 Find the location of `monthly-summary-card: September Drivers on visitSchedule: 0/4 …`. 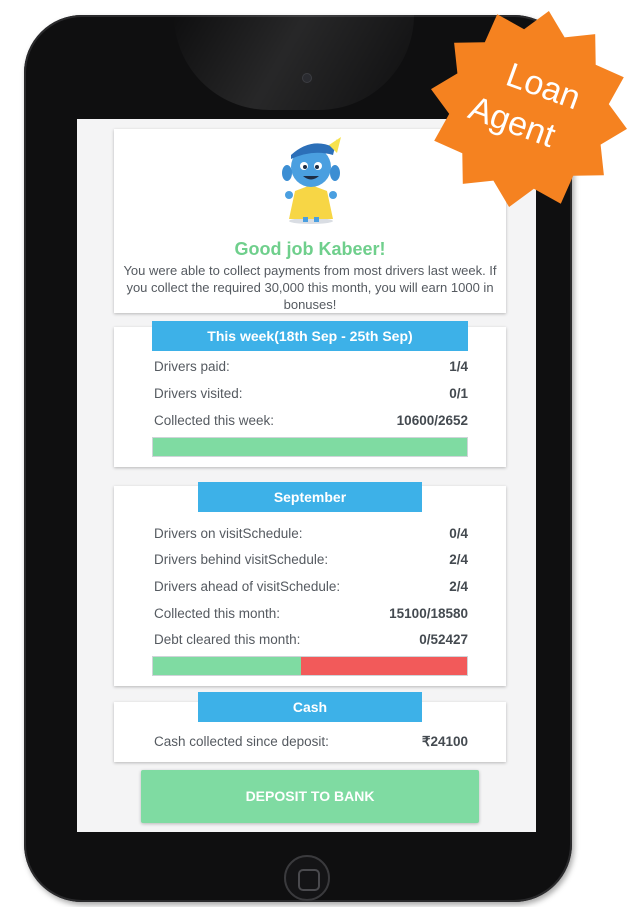

monthly-summary-card: September Drivers on visitSchedule: 0/4 … is located at coordinates (310, 584).